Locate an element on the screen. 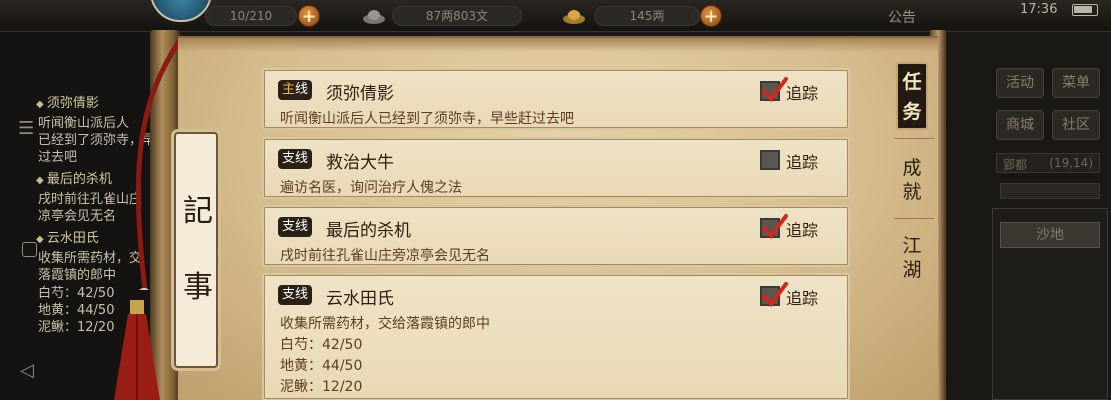 This screenshot has width=1111, height=400. tracker-line: 白芍：42/50 is located at coordinates (76, 293).